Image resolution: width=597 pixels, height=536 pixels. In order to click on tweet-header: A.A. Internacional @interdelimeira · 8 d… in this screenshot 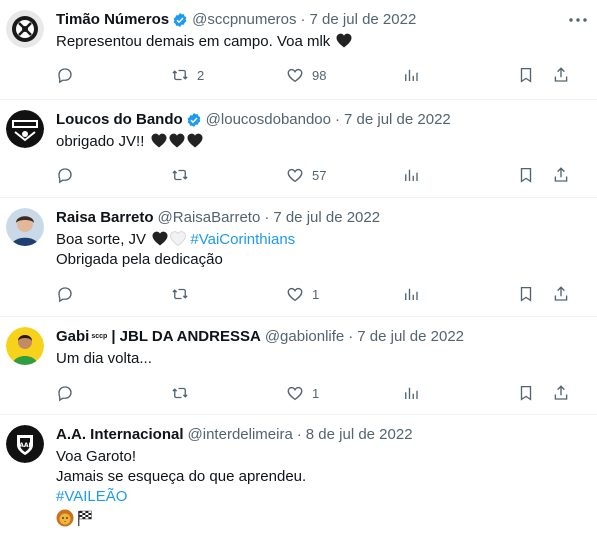, I will do `click(306, 435)`.